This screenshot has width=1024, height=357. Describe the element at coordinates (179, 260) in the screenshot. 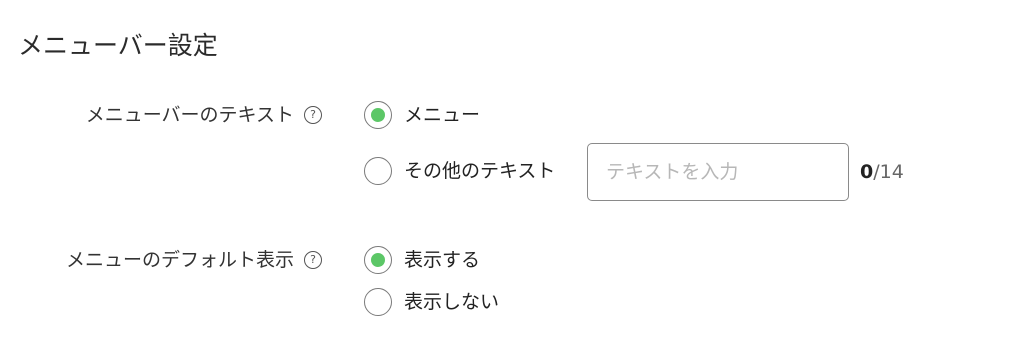

I see `menu-default-display-label-text: メニューのデフォルト表示` at that location.